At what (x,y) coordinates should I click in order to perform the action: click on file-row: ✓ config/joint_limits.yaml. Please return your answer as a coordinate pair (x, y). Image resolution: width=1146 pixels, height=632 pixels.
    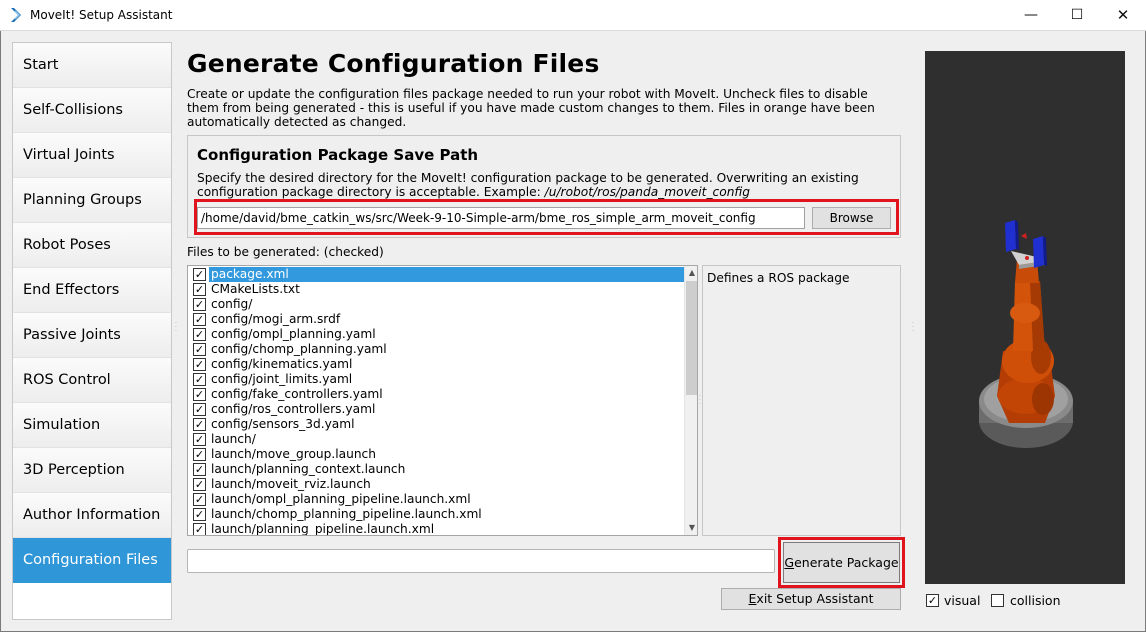
    Looking at the image, I should click on (436, 379).